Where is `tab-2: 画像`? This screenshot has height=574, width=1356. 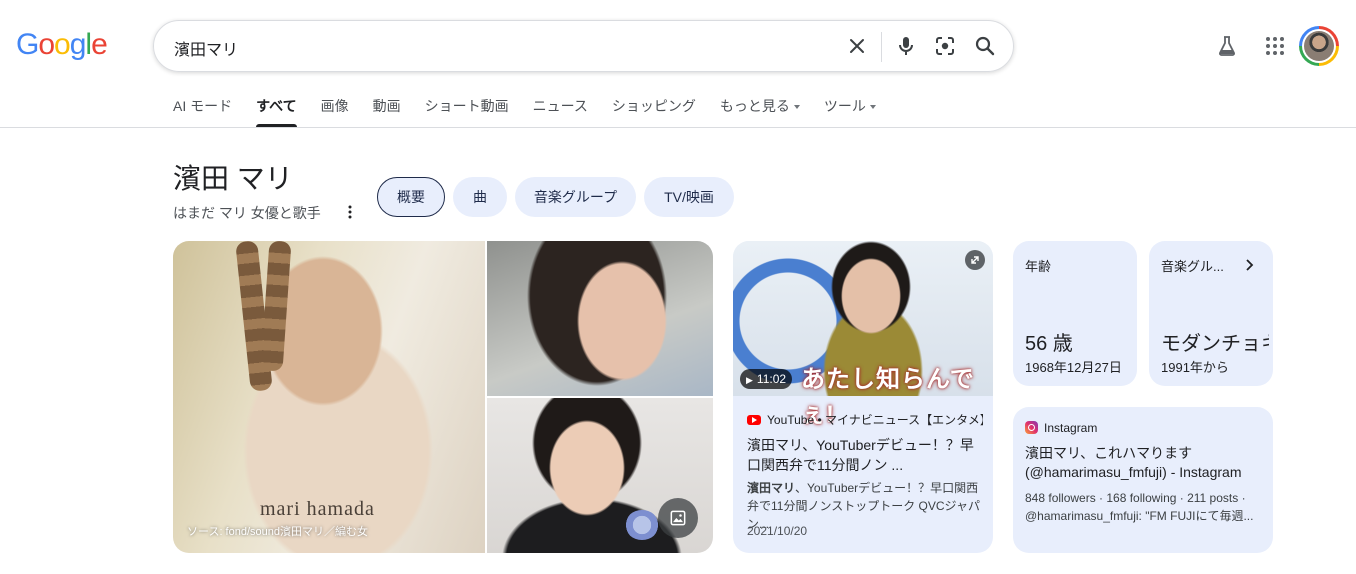
tab-2: 画像 is located at coordinates (335, 111).